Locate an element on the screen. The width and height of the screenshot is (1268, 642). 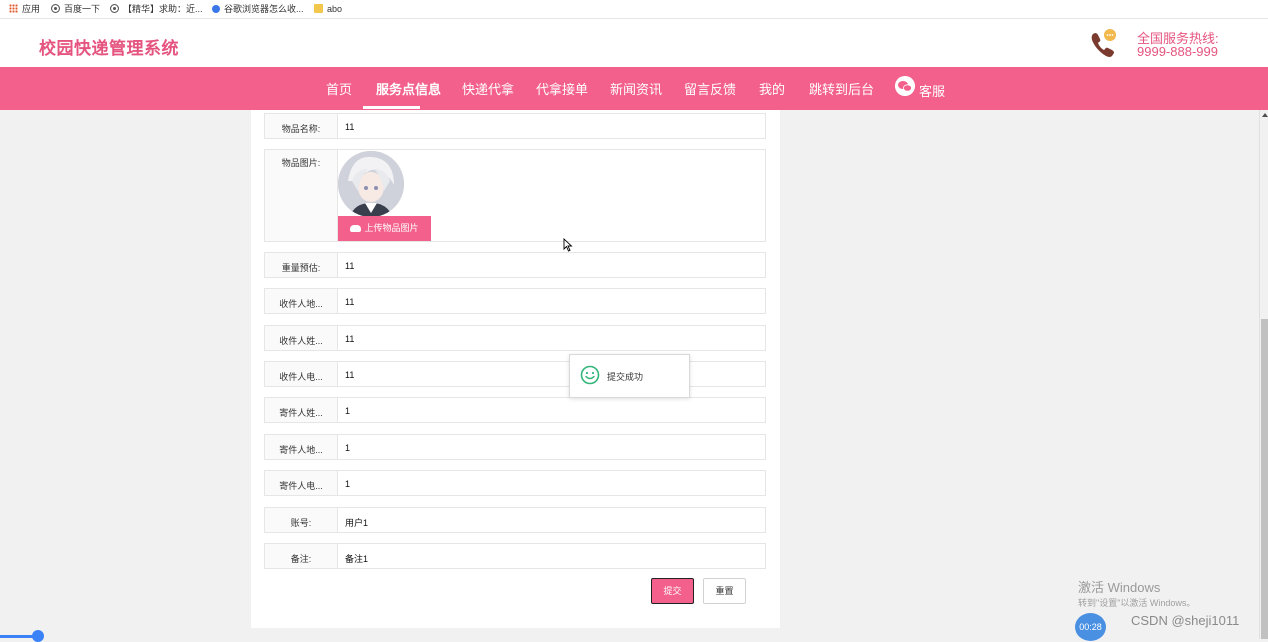
sender-address-input: 1 is located at coordinates (347, 448).